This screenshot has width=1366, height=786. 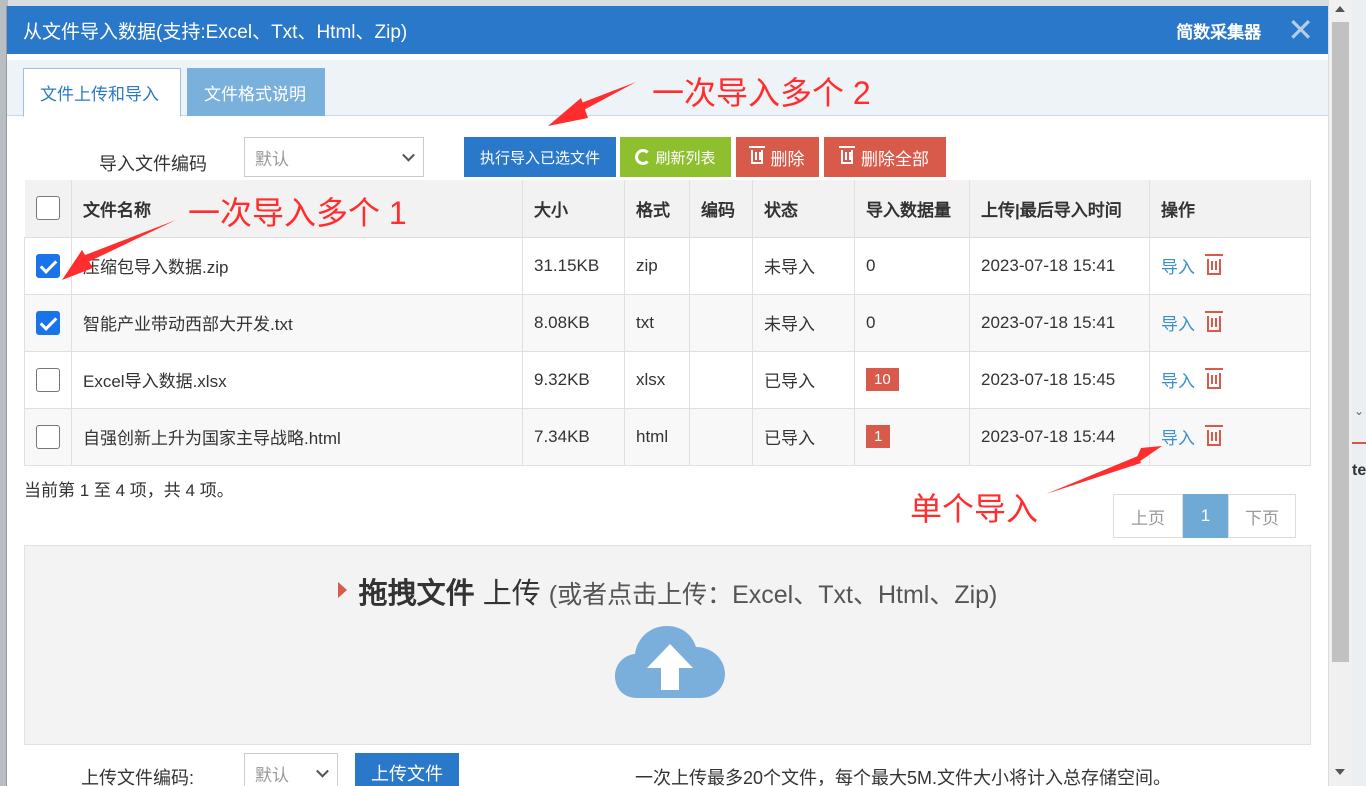 I want to click on brand-name: 简数采集器, so click(x=1219, y=32).